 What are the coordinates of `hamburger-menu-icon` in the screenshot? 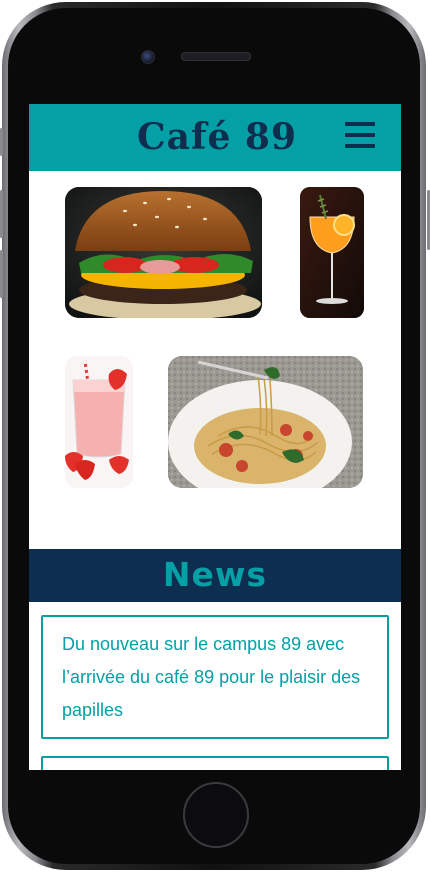 It's located at (361, 137).